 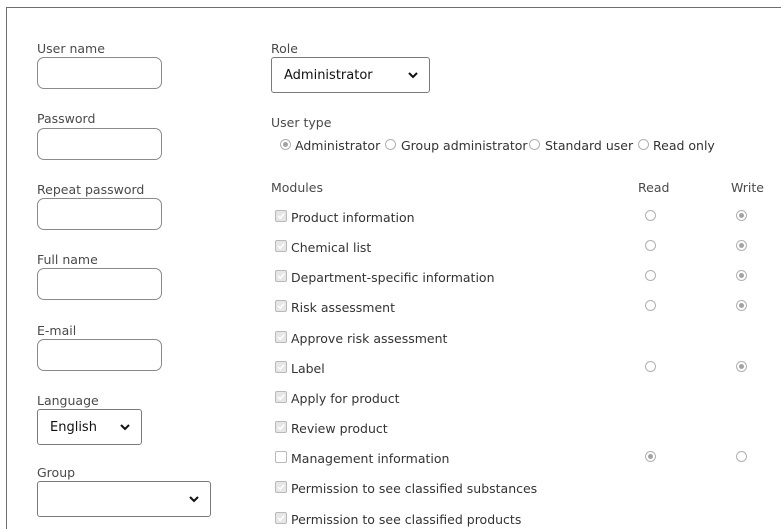 I want to click on module-label: Product information, so click(x=353, y=217).